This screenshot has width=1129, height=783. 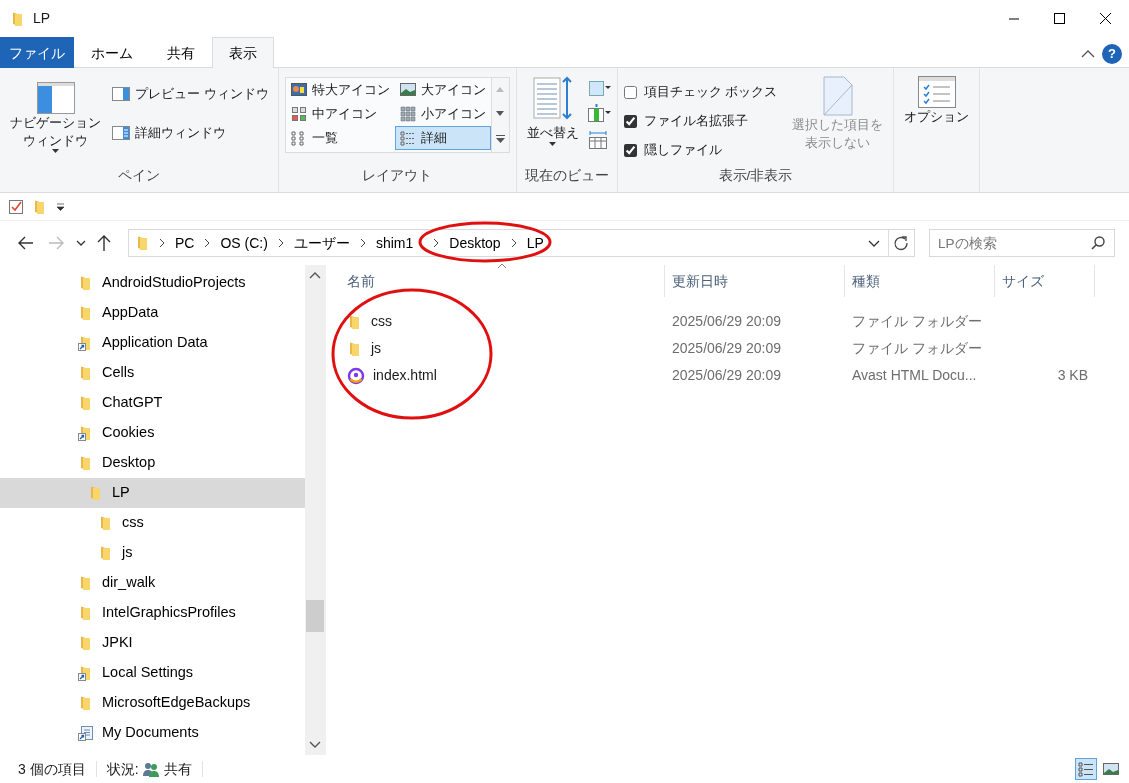 What do you see at coordinates (1088, 53) in the screenshot?
I see `collapse-ribbon-icon` at bounding box center [1088, 53].